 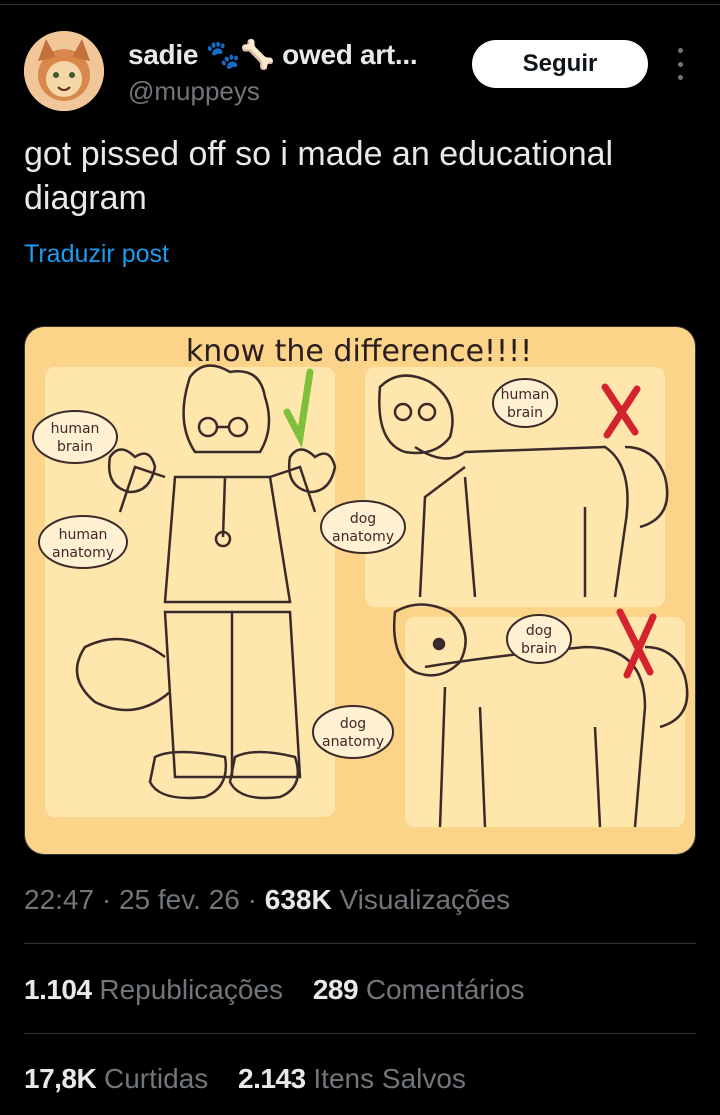 What do you see at coordinates (360, 4) in the screenshot?
I see `top-divider` at bounding box center [360, 4].